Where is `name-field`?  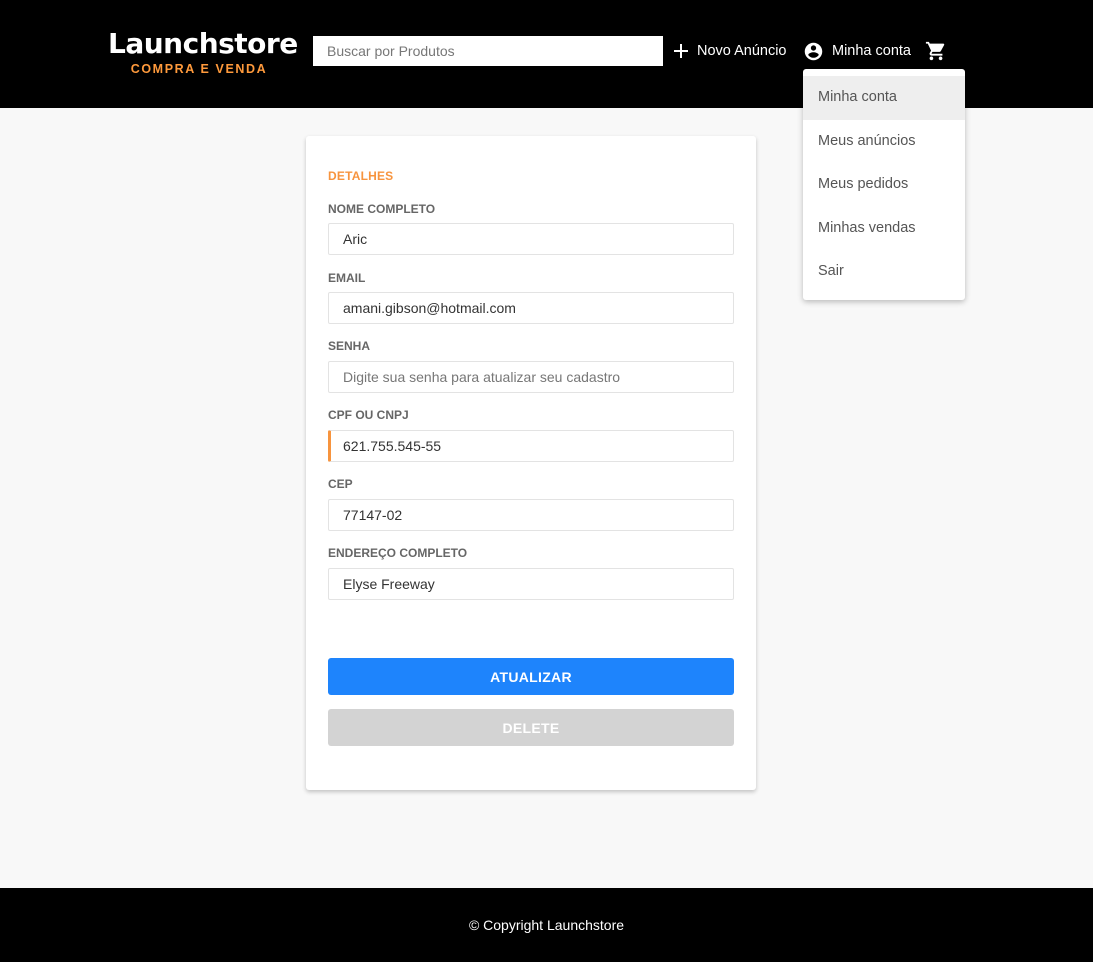 name-field is located at coordinates (531, 239).